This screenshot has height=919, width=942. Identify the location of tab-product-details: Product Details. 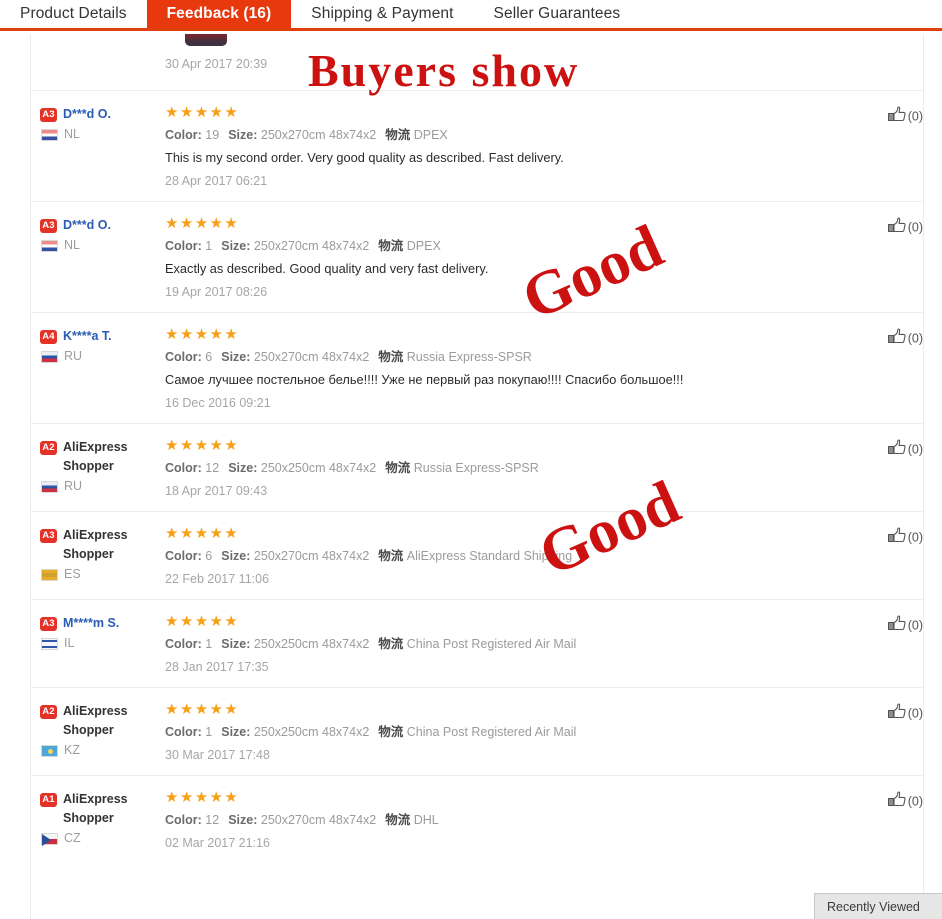
(73, 14).